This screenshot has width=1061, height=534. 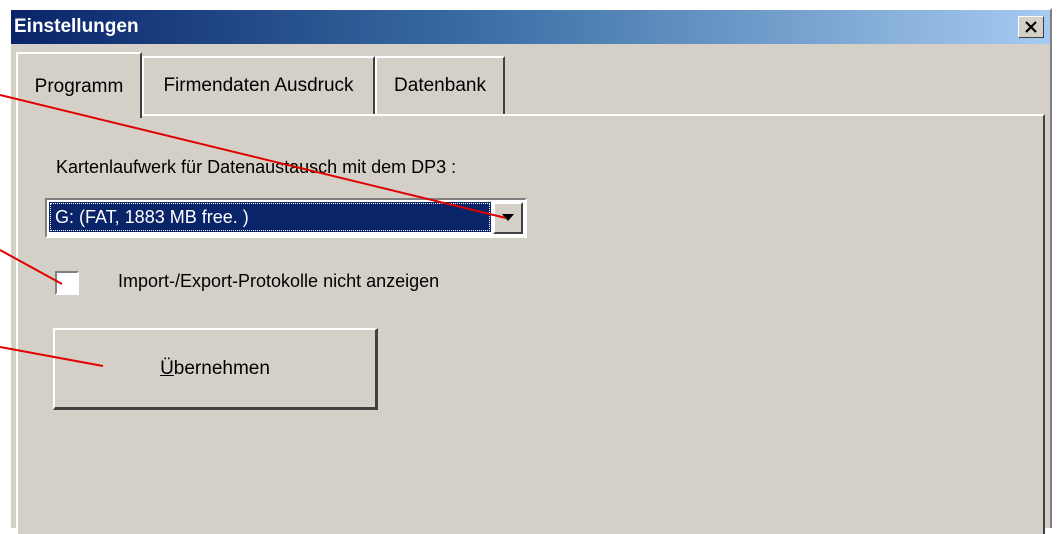 I want to click on tab-label: Firmendaten Ausdruck, so click(x=258, y=85).